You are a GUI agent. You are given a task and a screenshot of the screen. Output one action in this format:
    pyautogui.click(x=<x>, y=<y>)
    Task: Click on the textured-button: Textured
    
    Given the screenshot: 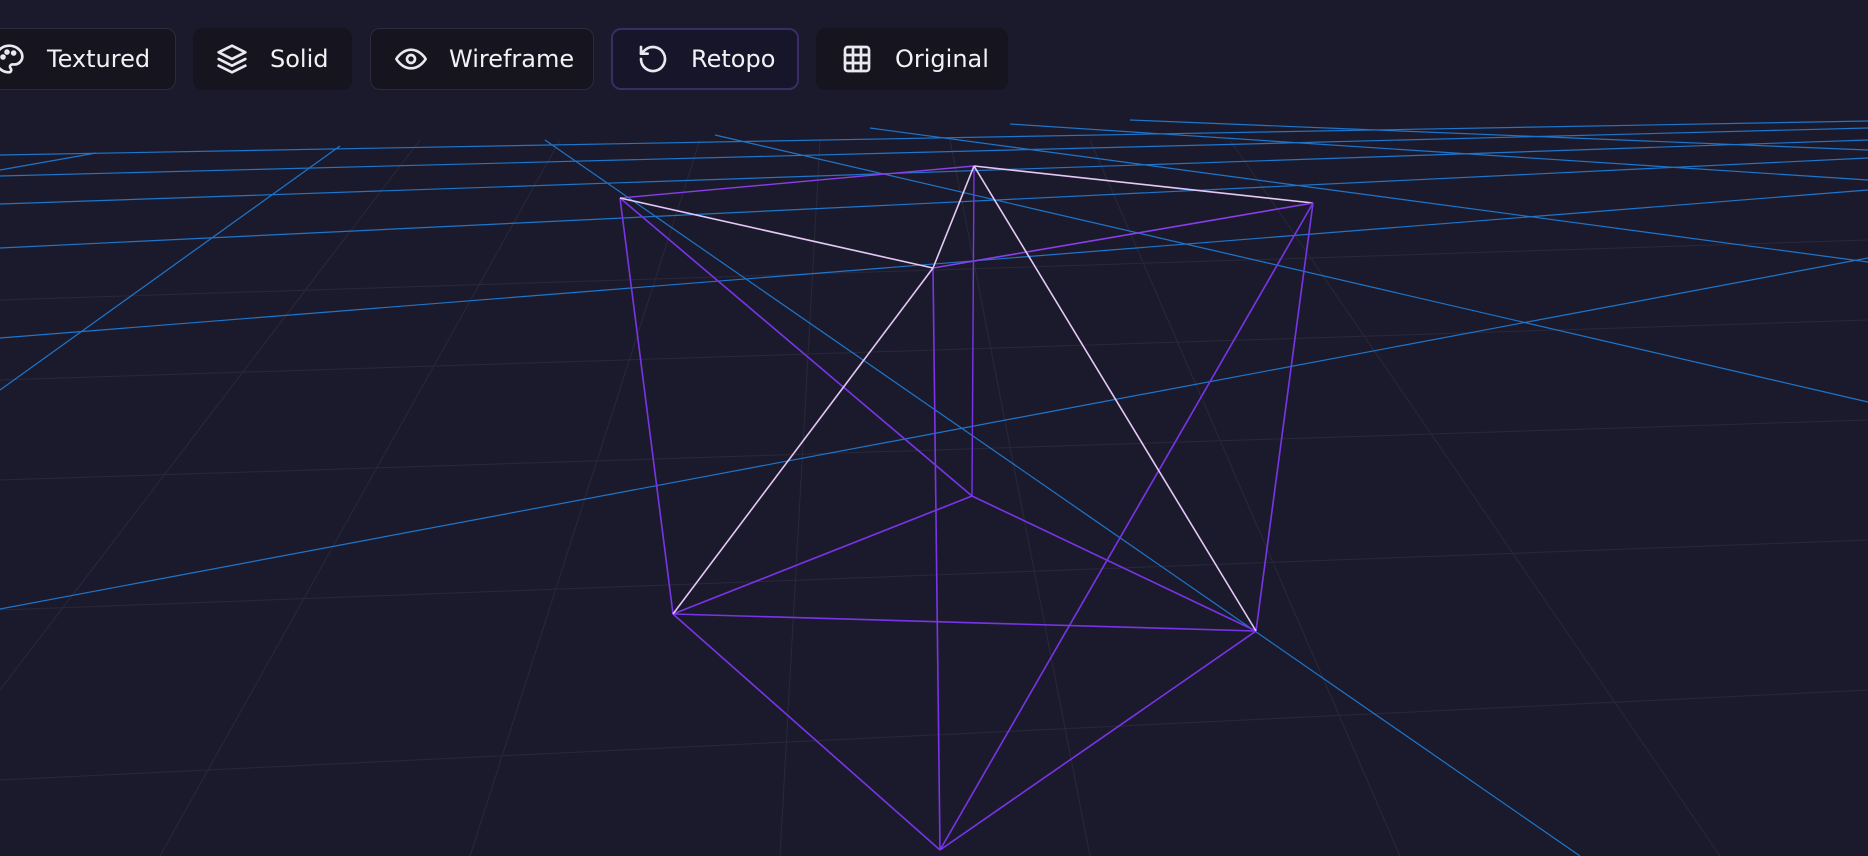 What is the action you would take?
    pyautogui.click(x=88, y=59)
    